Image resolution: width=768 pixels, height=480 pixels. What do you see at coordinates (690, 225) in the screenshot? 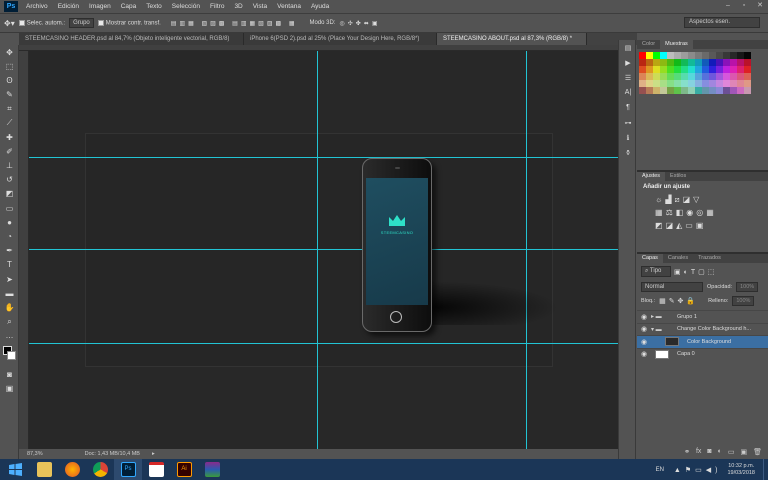
I see `gradient-map-icon: ▭` at bounding box center [690, 225].